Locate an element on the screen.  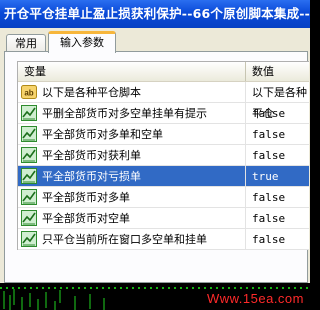
variable-label: 只平仓当前所在窗口多空单和挂单 is located at coordinates (124, 239).